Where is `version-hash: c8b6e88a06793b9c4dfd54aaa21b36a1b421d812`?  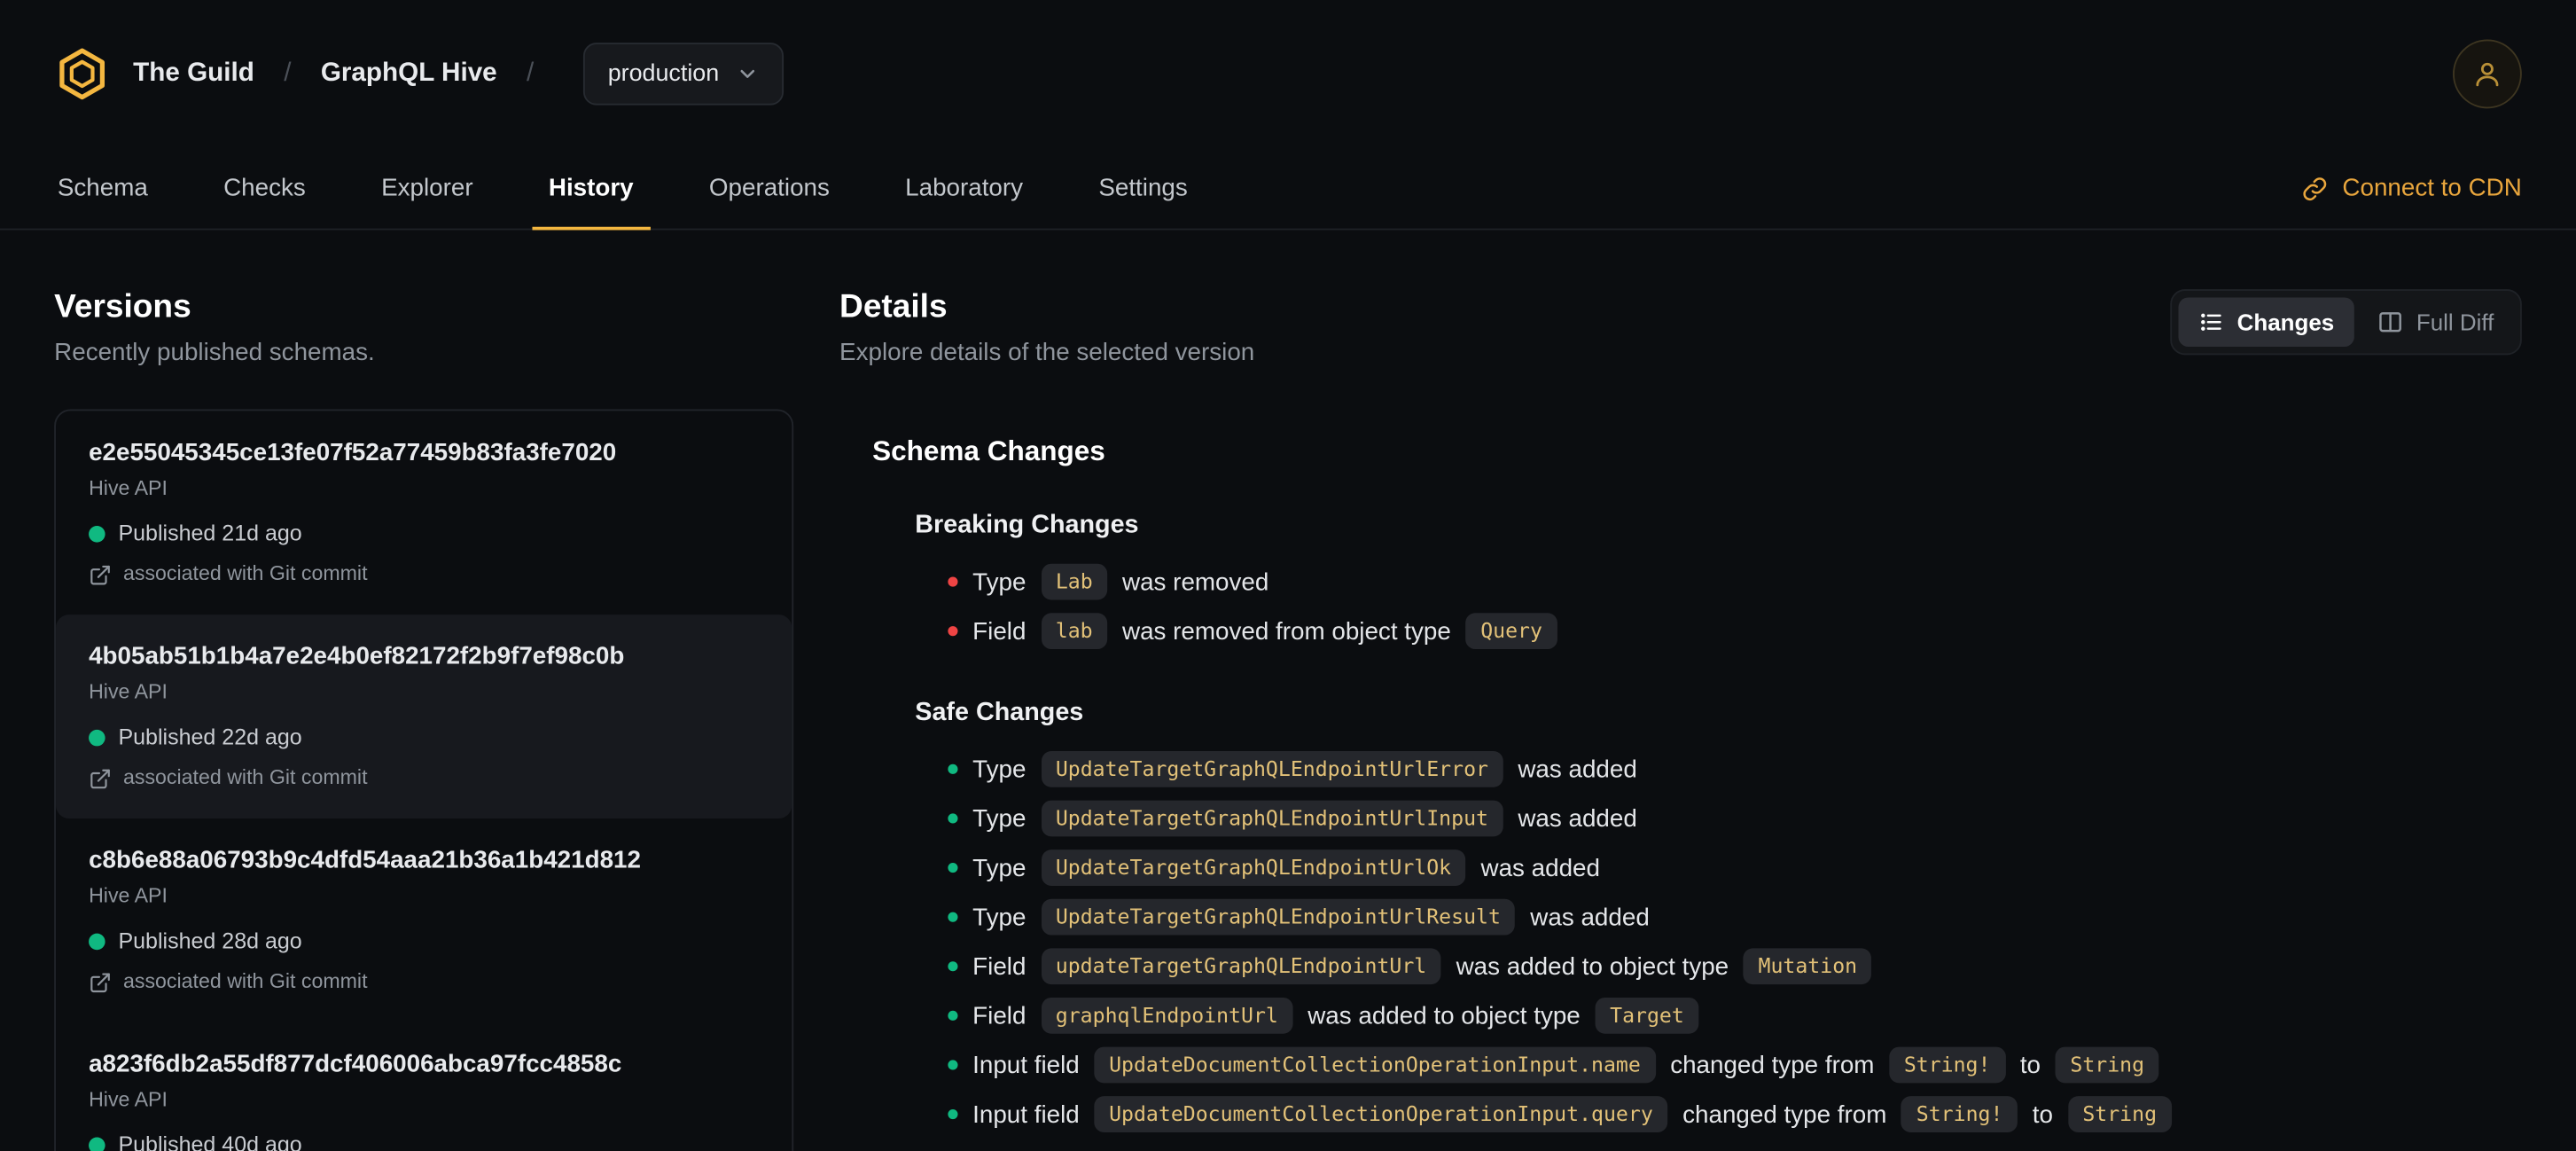
version-hash: c8b6e88a06793b9c4dfd54aaa21b36a1b421d812 is located at coordinates (365, 860).